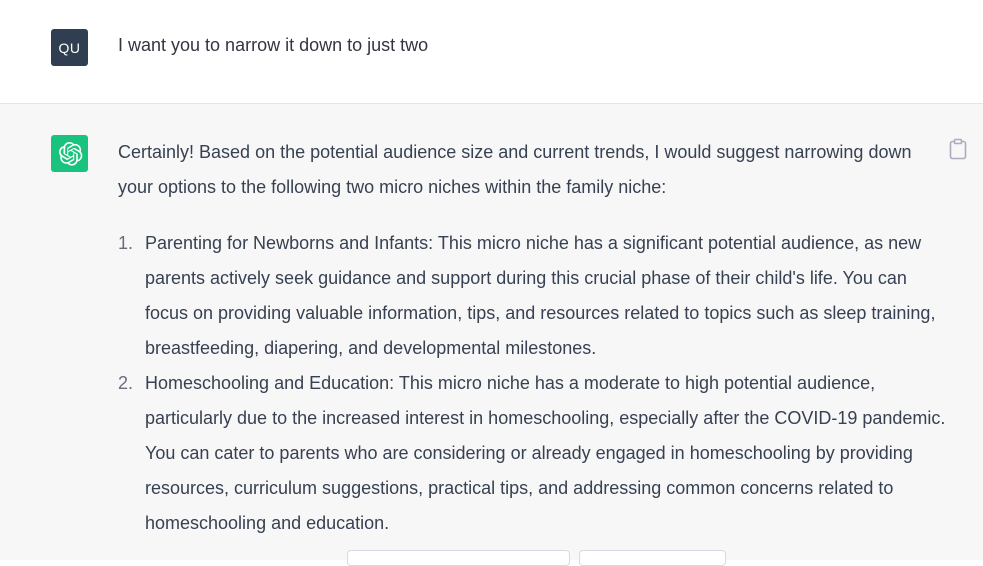 The image size is (983, 566). Describe the element at coordinates (958, 149) in the screenshot. I see `clipboard-icon` at that location.